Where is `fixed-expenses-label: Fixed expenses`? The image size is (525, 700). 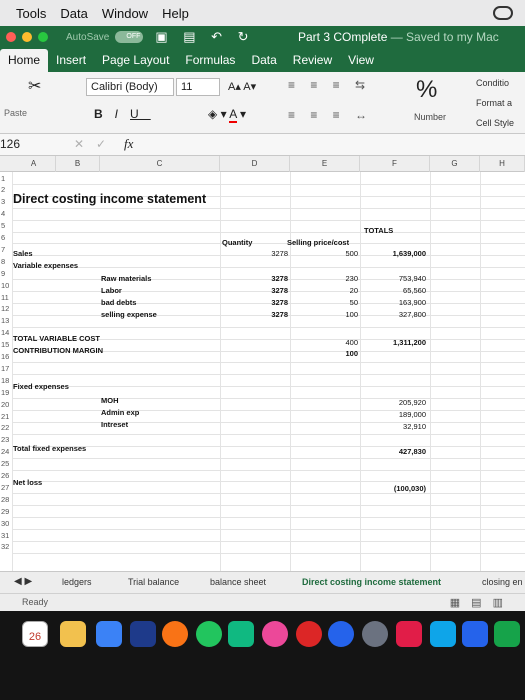 fixed-expenses-label: Fixed expenses is located at coordinates (41, 386).